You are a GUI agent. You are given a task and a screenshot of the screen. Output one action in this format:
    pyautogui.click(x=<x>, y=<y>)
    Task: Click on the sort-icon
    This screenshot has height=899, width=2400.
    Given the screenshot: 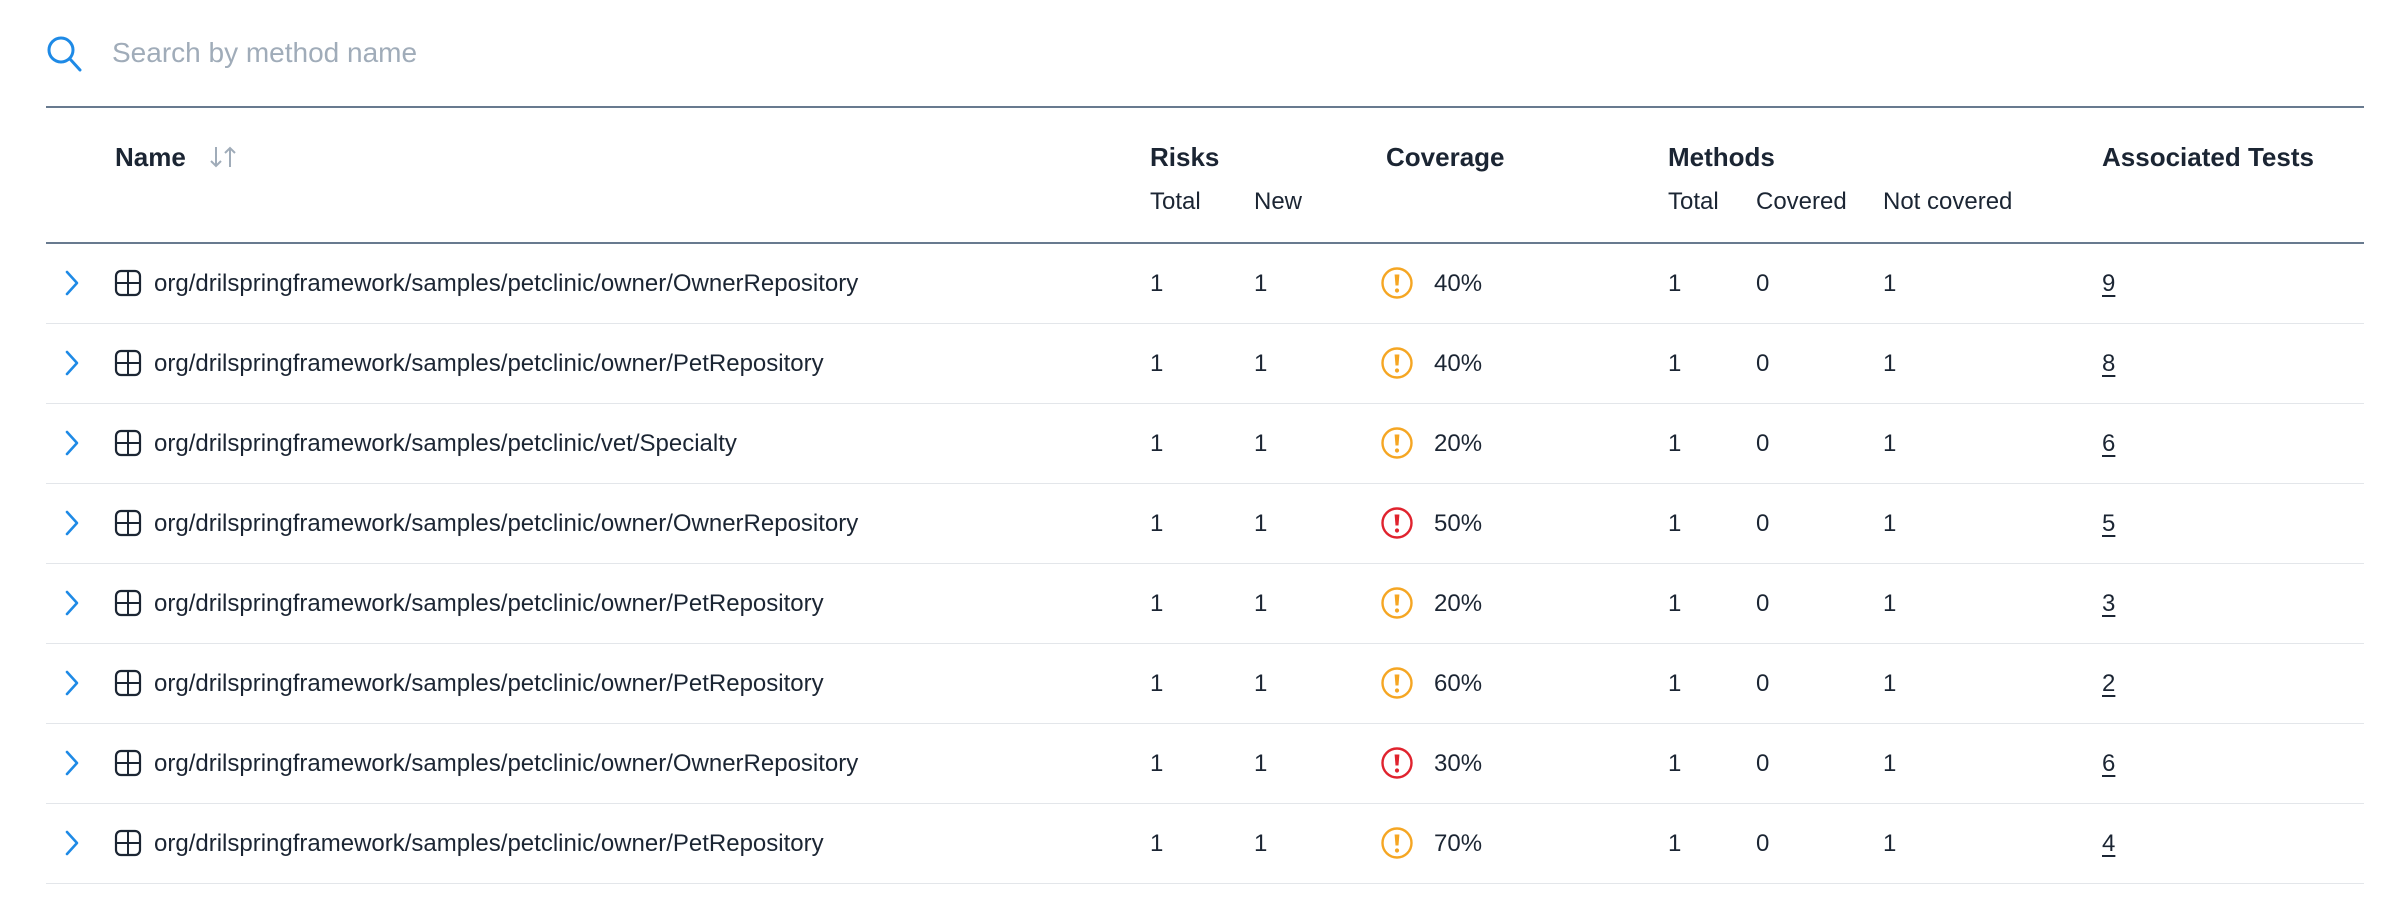 What is the action you would take?
    pyautogui.click(x=223, y=157)
    